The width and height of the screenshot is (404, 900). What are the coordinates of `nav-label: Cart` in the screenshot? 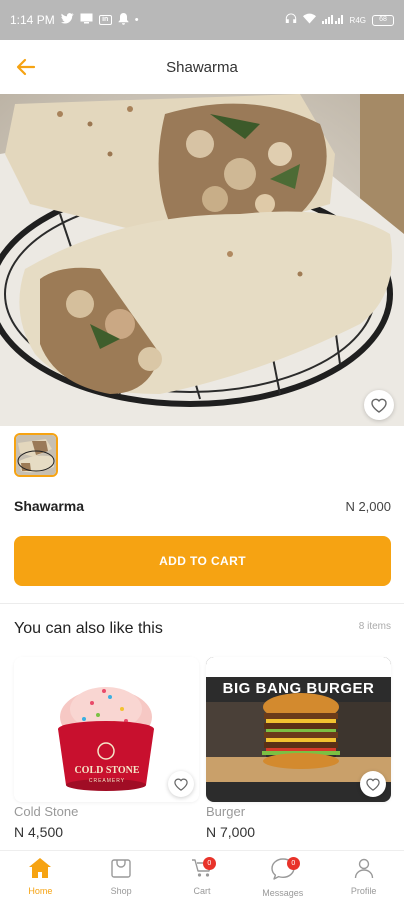 It's located at (202, 891).